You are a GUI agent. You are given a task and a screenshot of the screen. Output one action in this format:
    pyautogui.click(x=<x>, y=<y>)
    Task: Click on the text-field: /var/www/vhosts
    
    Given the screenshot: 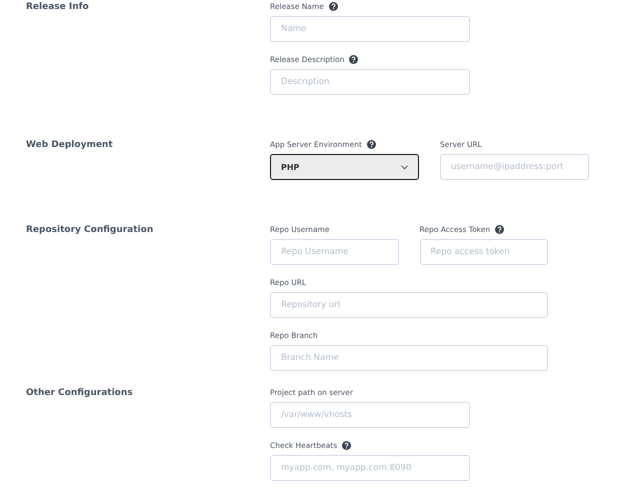 What is the action you would take?
    pyautogui.click(x=370, y=415)
    